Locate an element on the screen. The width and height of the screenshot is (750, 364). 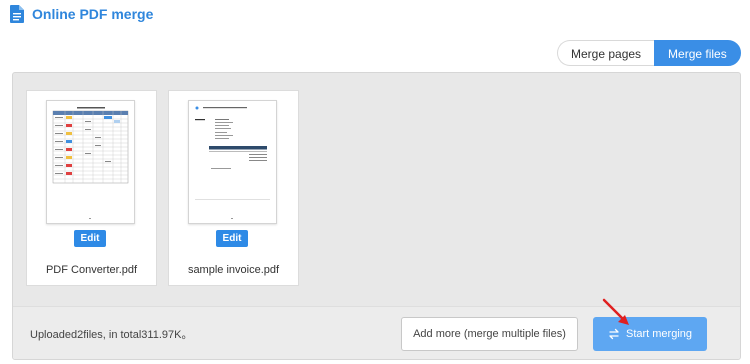
merge-pages-button: Merge pages is located at coordinates (606, 53).